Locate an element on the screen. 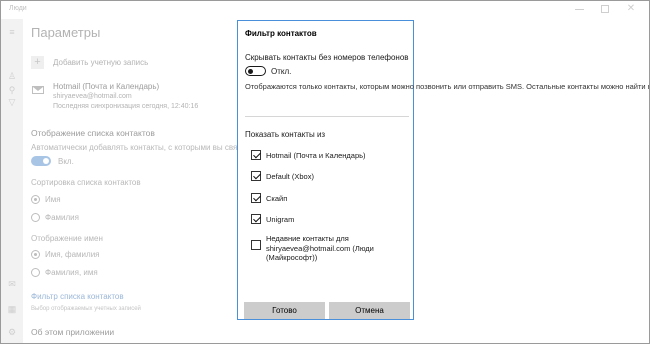 This screenshot has height=344, width=650. source-xbox-label: Default (Xbox) is located at coordinates (290, 176).